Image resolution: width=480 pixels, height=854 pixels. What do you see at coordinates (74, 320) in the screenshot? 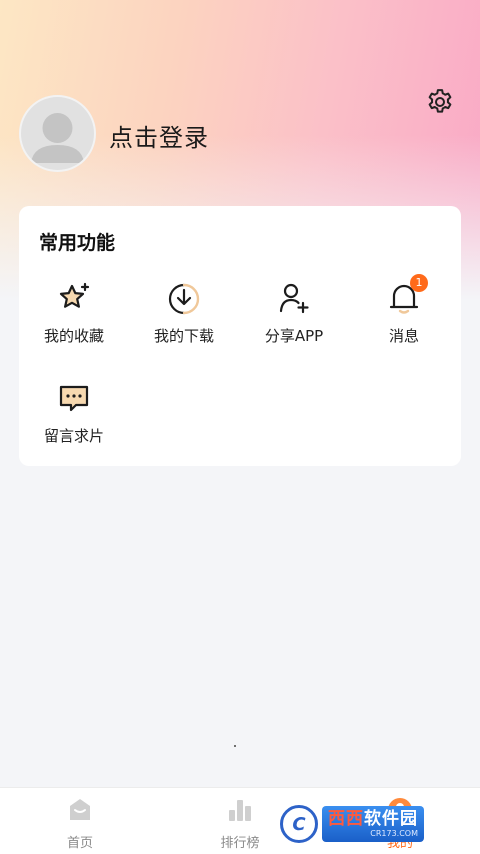
I see `favorites-button: 我的收藏` at bounding box center [74, 320].